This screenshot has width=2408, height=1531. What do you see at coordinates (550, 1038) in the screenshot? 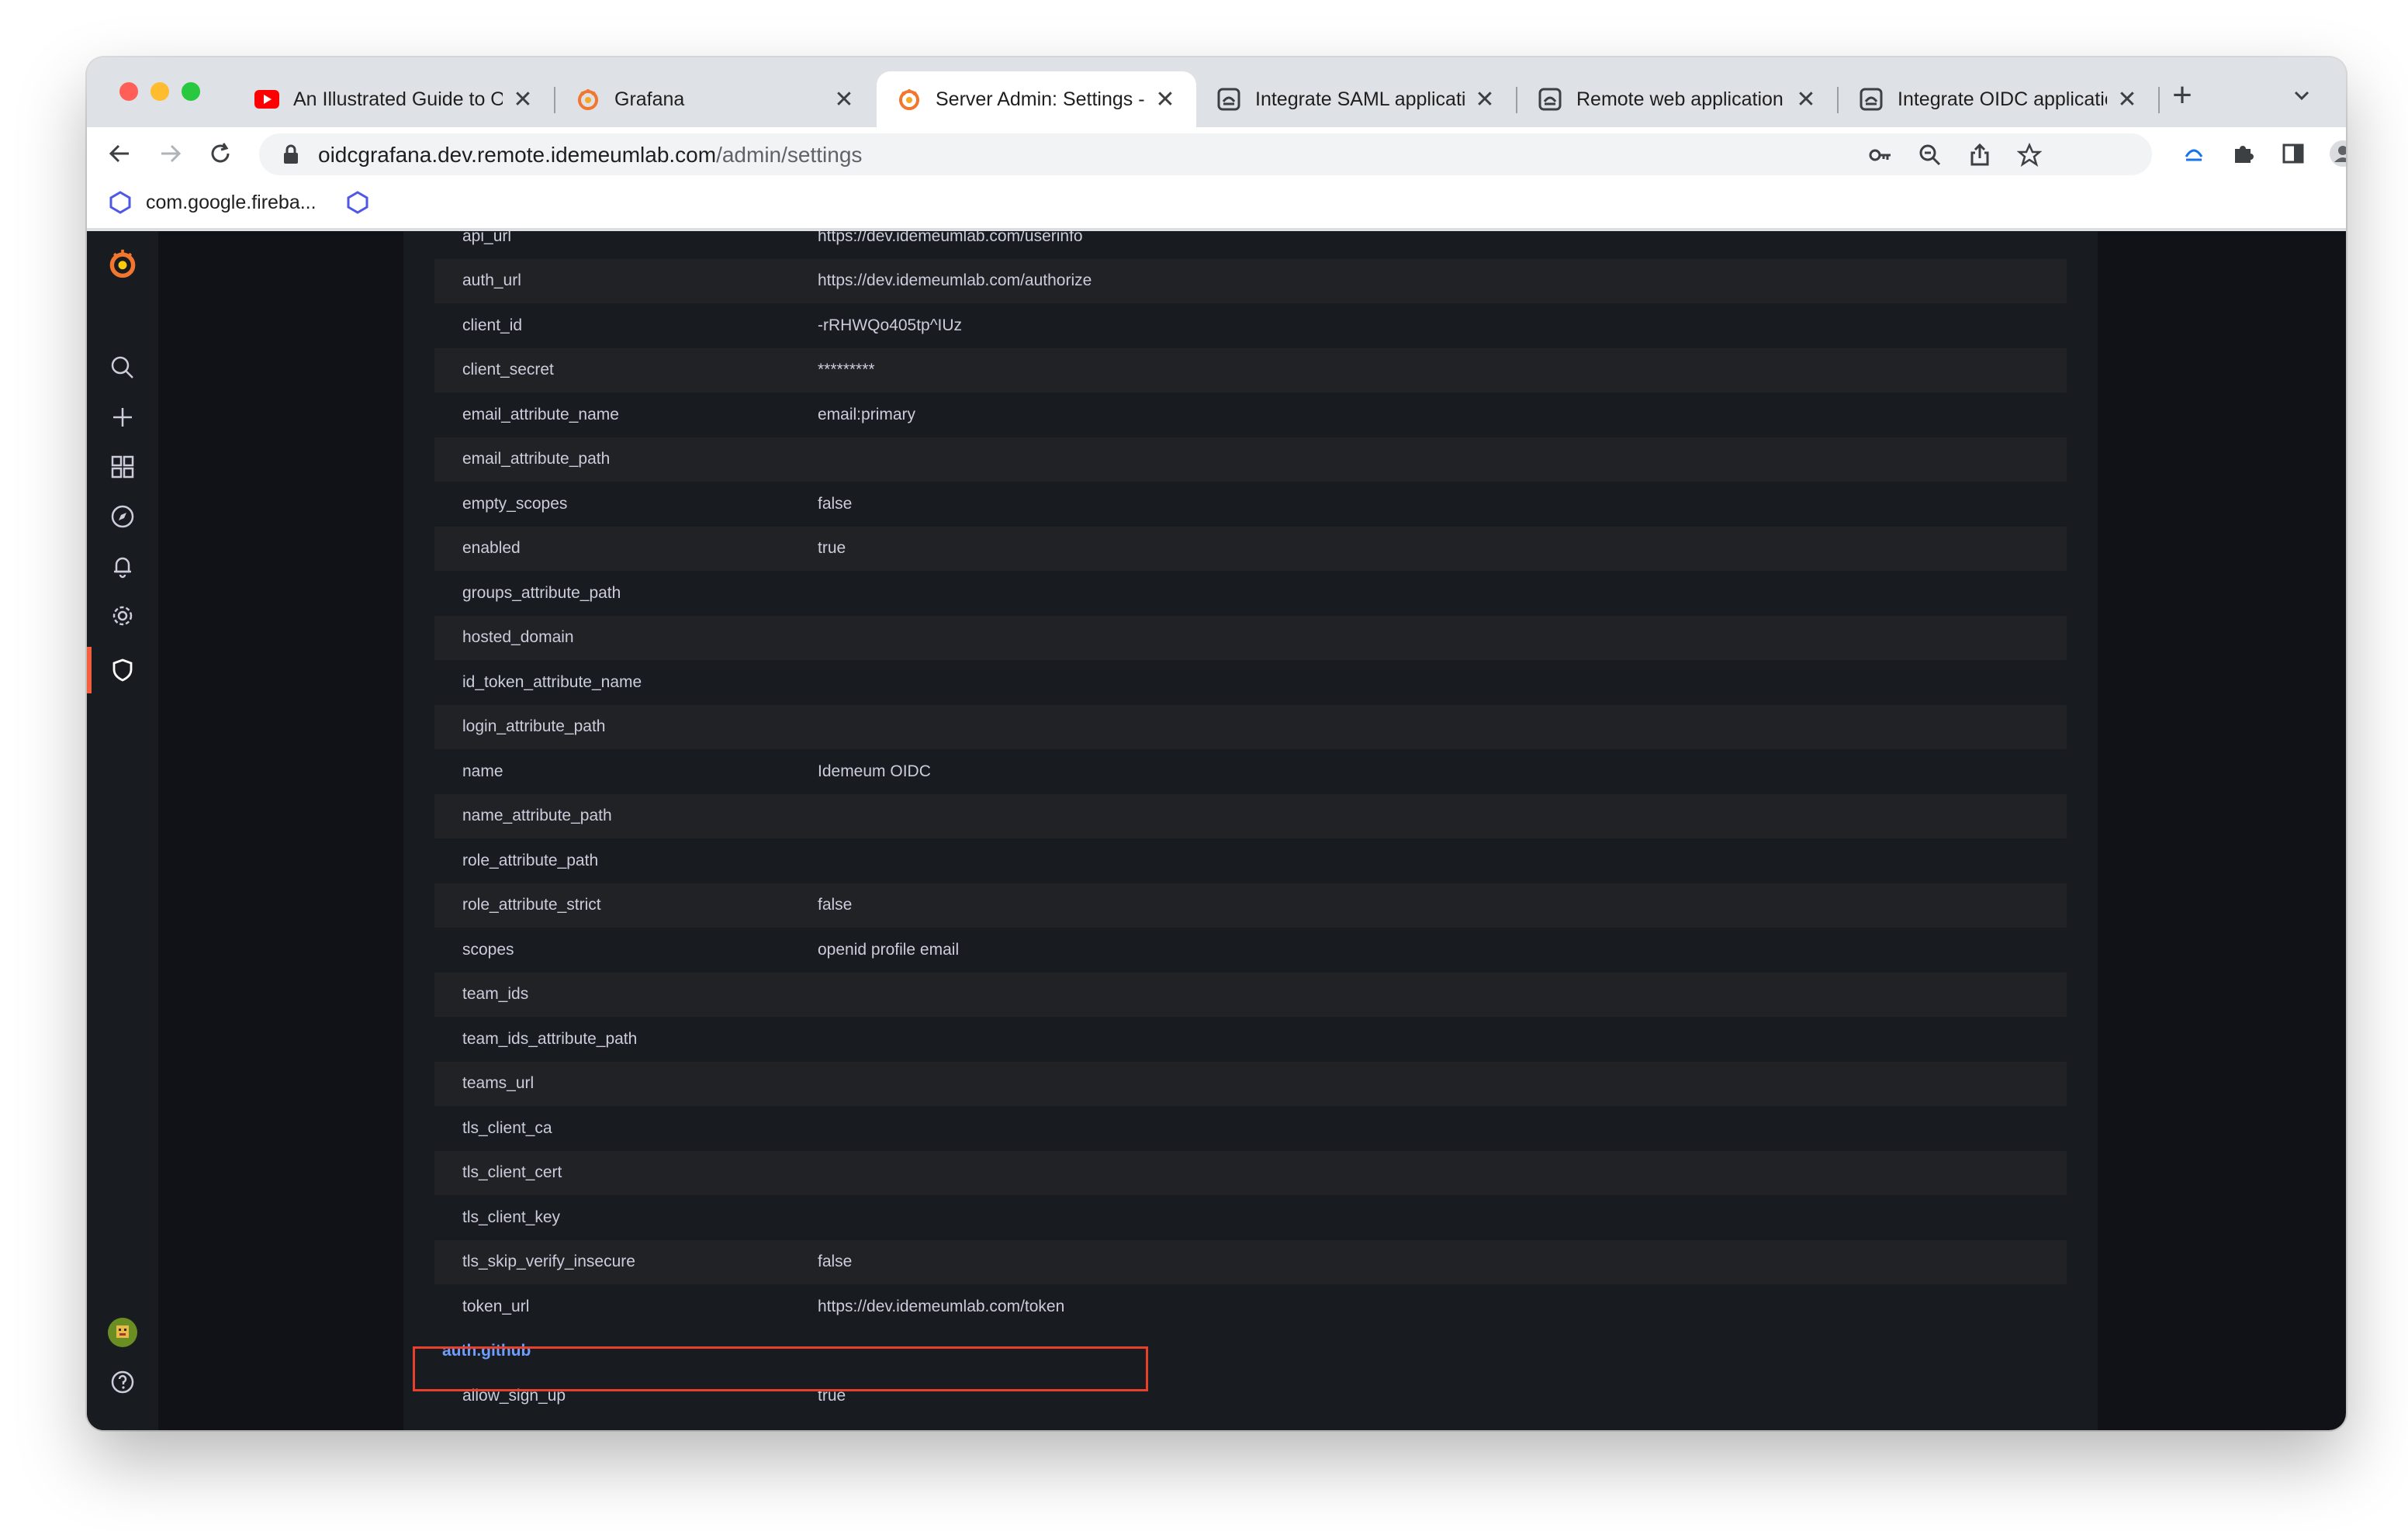
I see `setting-key: team_ids_attribute_path` at bounding box center [550, 1038].